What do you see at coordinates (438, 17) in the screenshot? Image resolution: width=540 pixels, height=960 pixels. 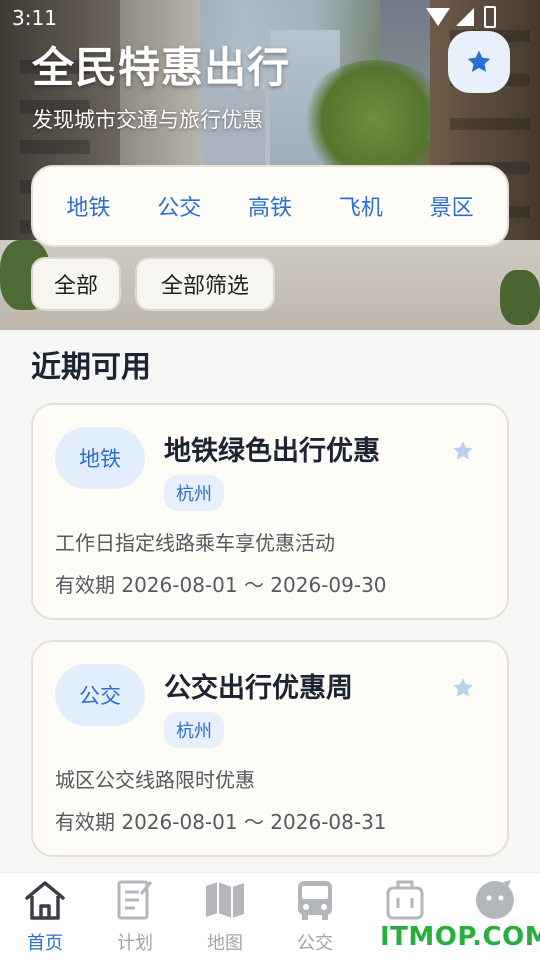 I see `wifi-icon` at bounding box center [438, 17].